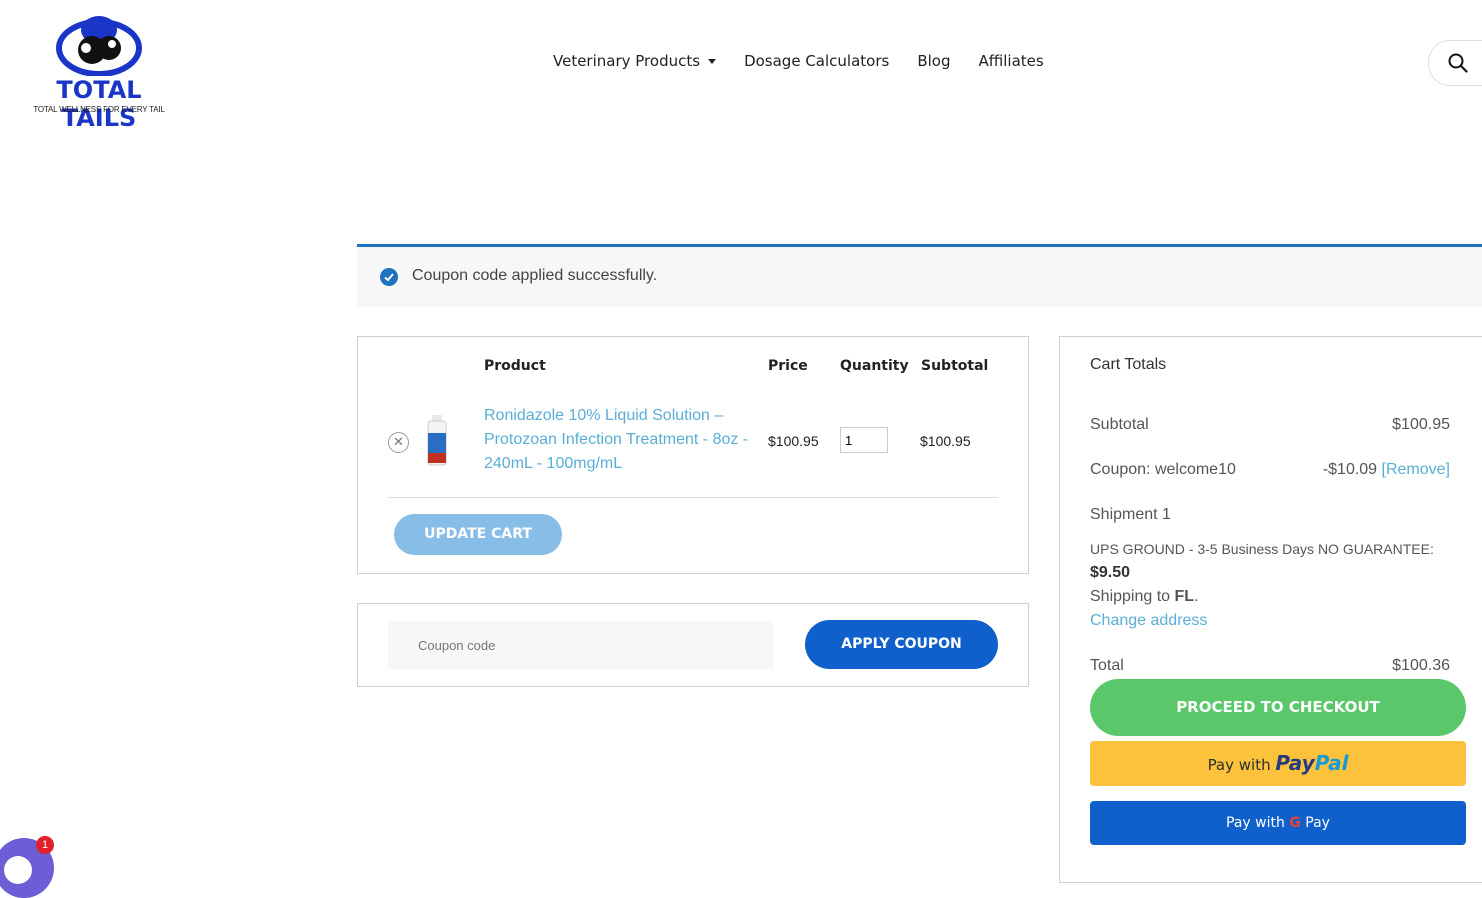 This screenshot has height=898, width=1482. What do you see at coordinates (27, 866) in the screenshot?
I see `chat-widget-button: 1` at bounding box center [27, 866].